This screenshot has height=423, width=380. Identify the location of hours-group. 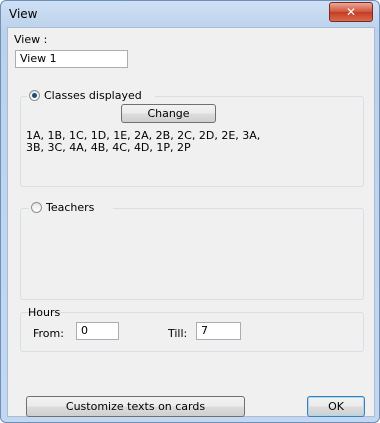
(192, 332).